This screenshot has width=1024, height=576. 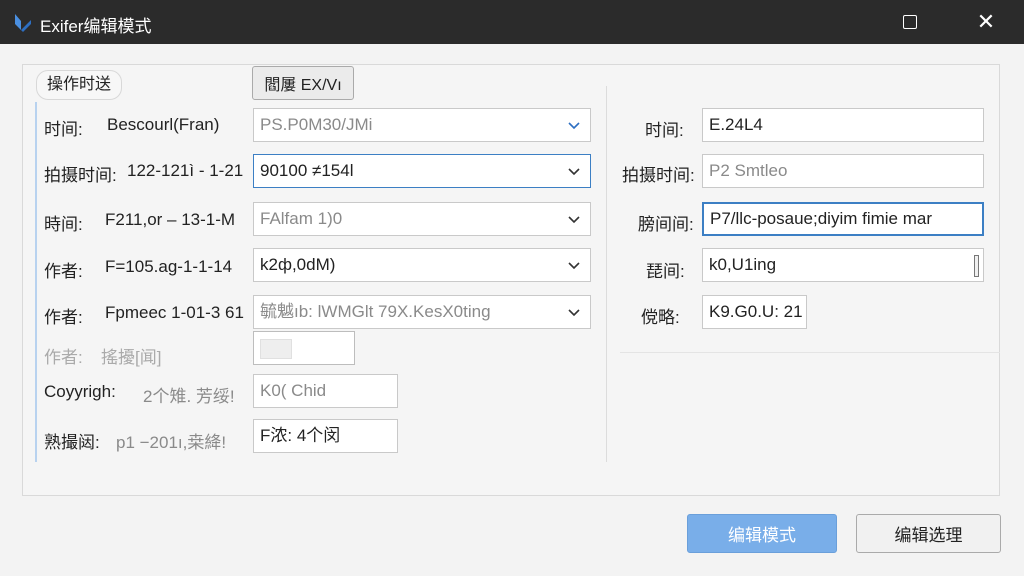 What do you see at coordinates (422, 219) in the screenshot?
I see `combo-time-2: FAlfam 1)0` at bounding box center [422, 219].